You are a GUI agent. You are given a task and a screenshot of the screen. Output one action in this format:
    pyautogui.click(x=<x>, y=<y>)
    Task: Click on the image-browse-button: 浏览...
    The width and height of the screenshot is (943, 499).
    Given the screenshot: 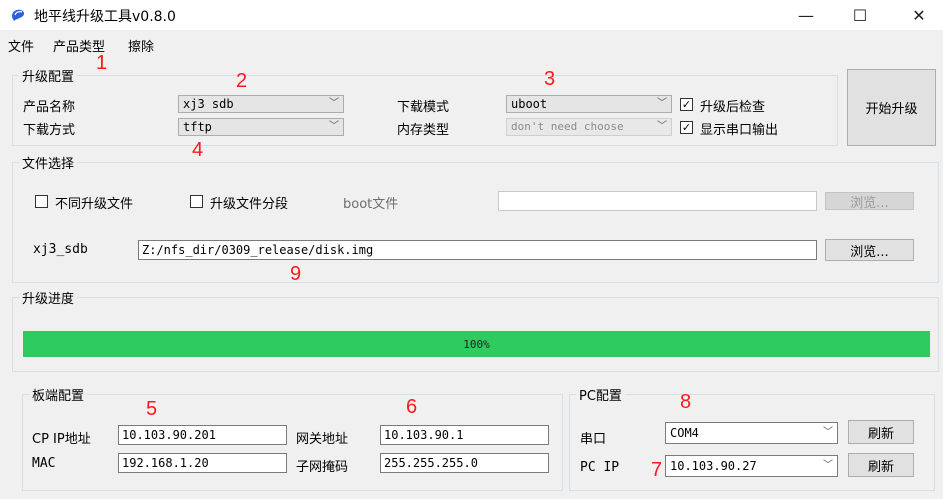 What is the action you would take?
    pyautogui.click(x=869, y=250)
    